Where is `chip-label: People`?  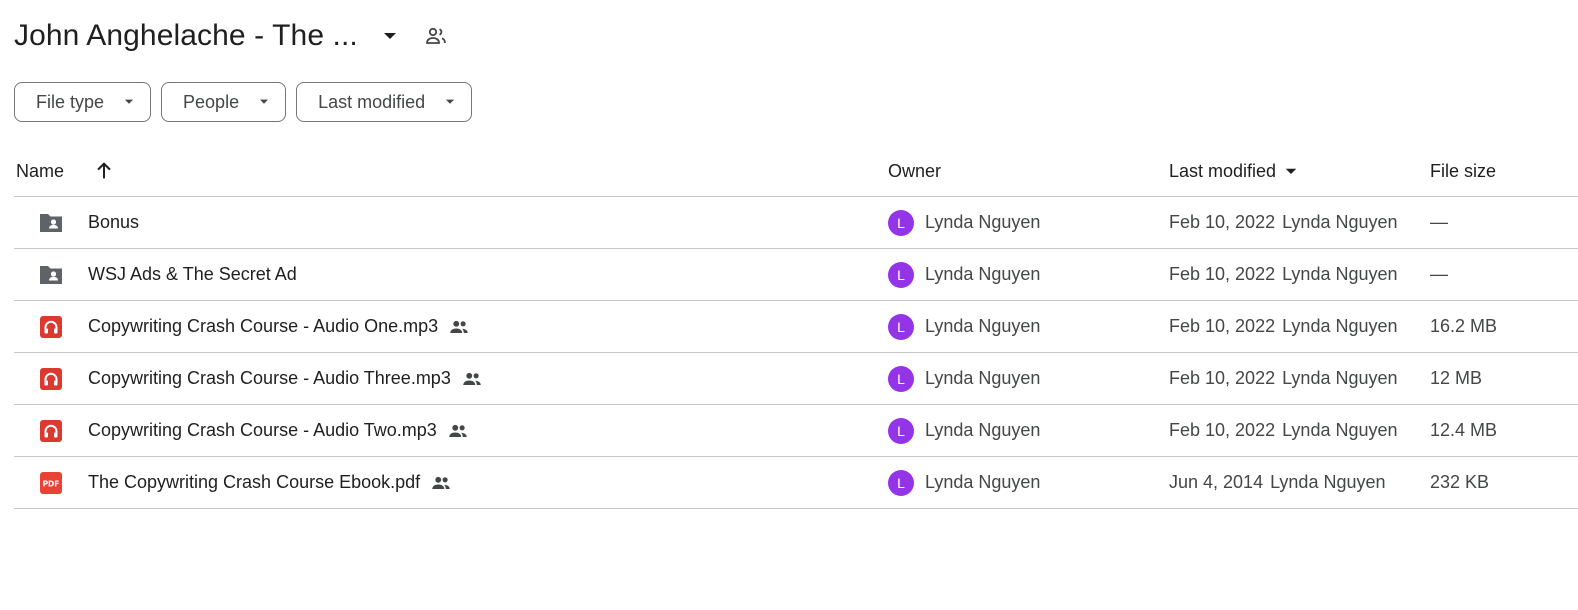 chip-label: People is located at coordinates (211, 101).